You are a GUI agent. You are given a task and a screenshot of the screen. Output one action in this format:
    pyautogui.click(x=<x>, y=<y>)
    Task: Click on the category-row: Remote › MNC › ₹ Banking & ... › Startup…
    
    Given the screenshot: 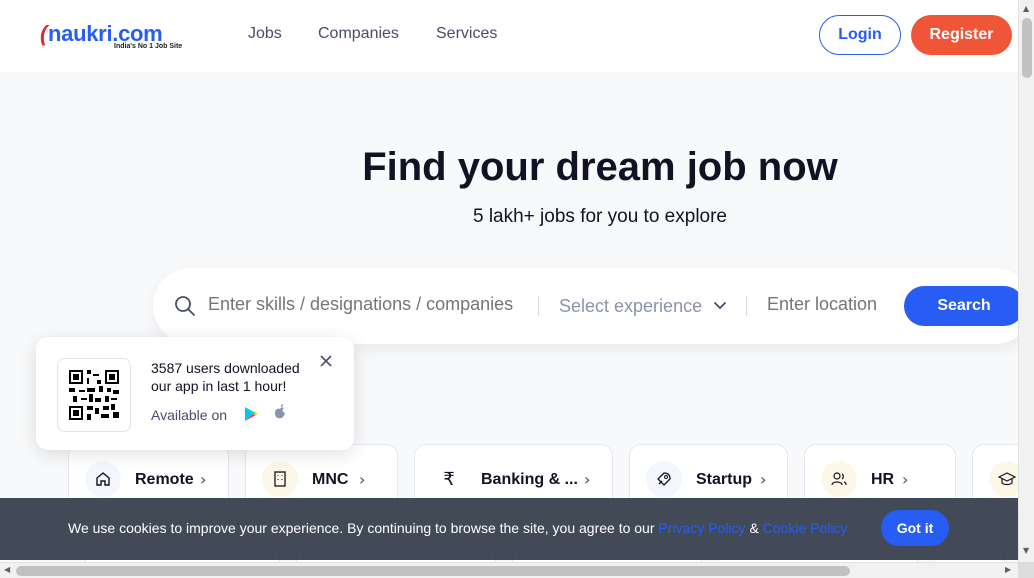 What is the action you would take?
    pyautogui.click(x=516, y=479)
    